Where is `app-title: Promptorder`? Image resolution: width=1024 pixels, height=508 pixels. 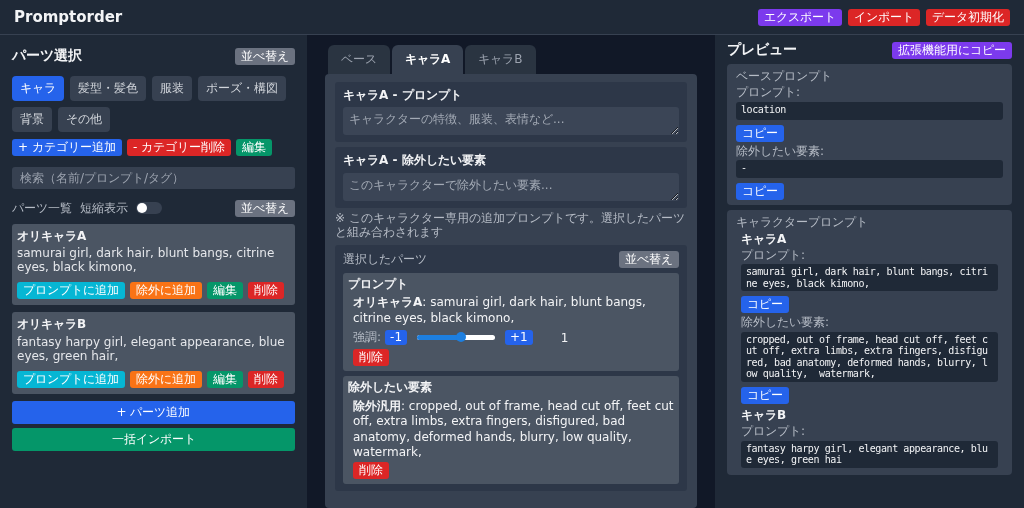 app-title: Promptorder is located at coordinates (68, 17).